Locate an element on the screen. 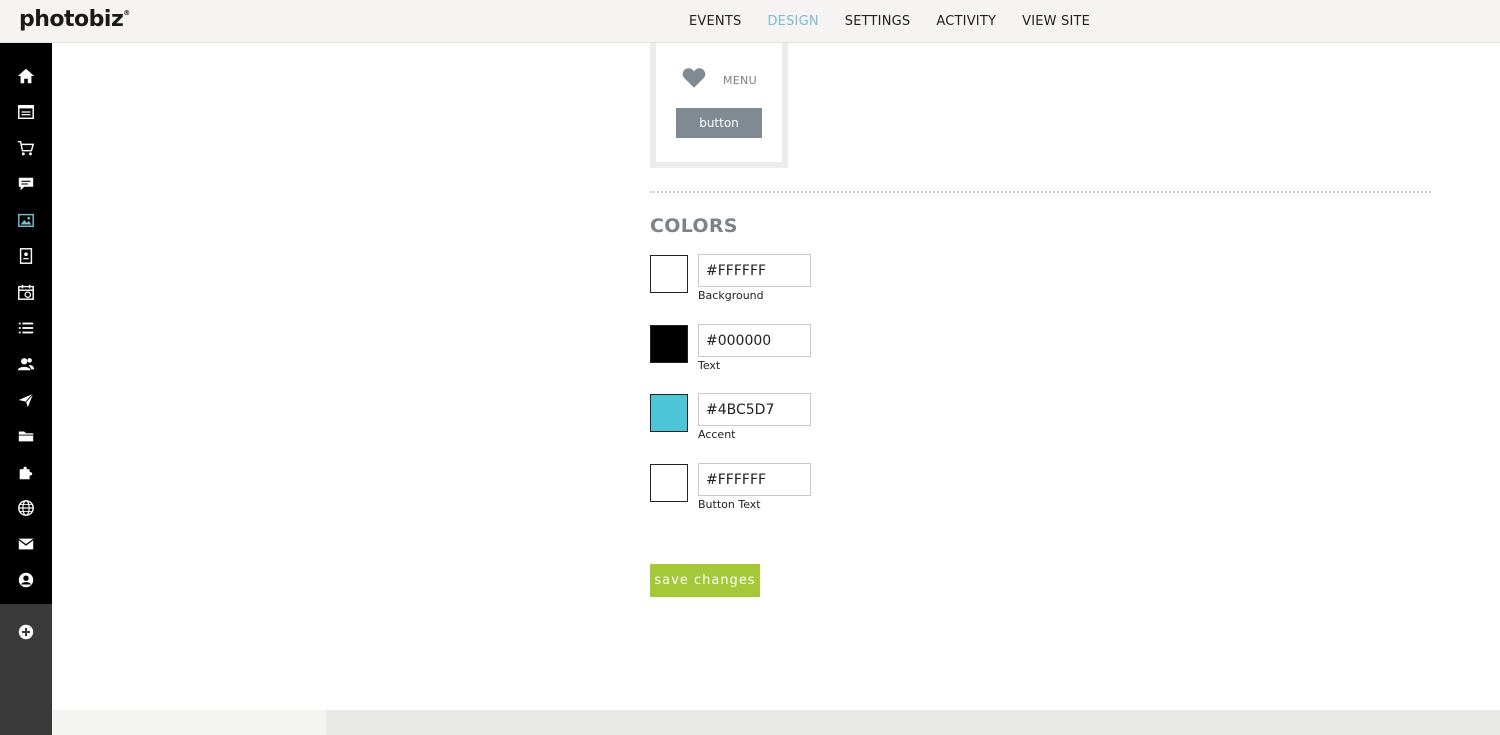 Image resolution: width=1500 pixels, height=735 pixels. text-color-input is located at coordinates (754, 340).